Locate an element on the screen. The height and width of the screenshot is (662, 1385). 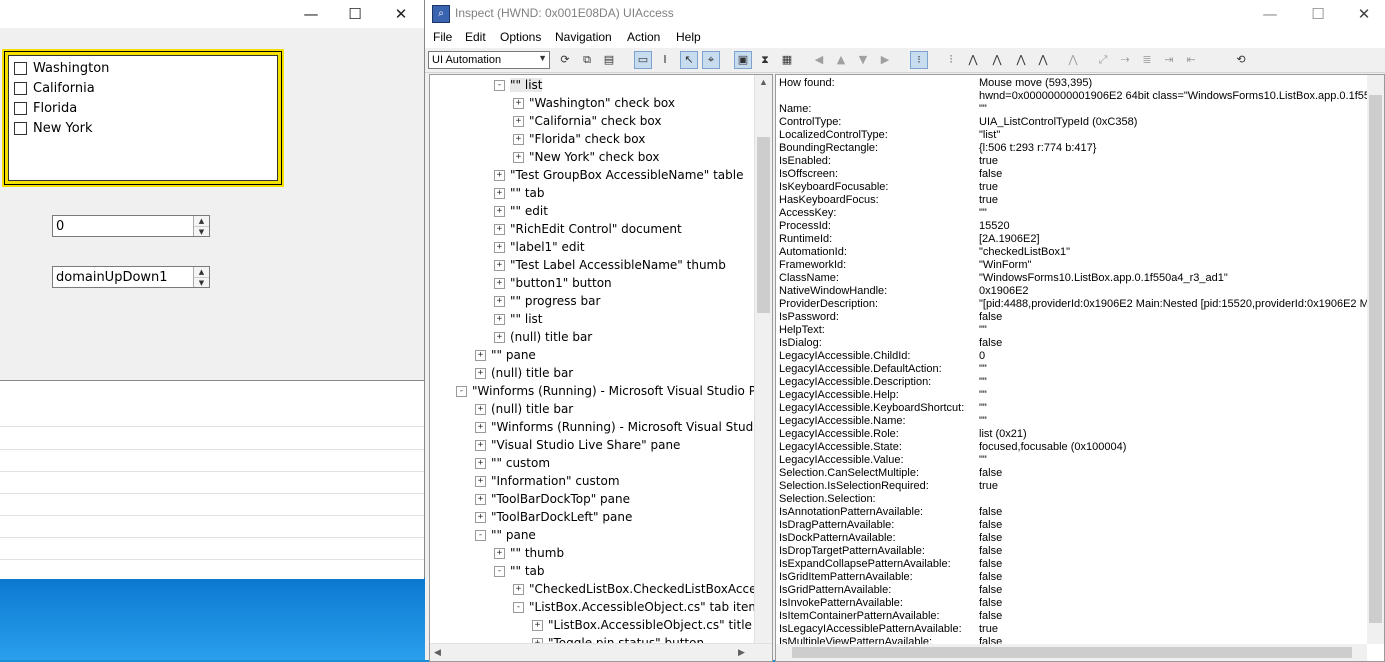
tree-node: + "ToolBarDockTop" pane is located at coordinates (552, 499).